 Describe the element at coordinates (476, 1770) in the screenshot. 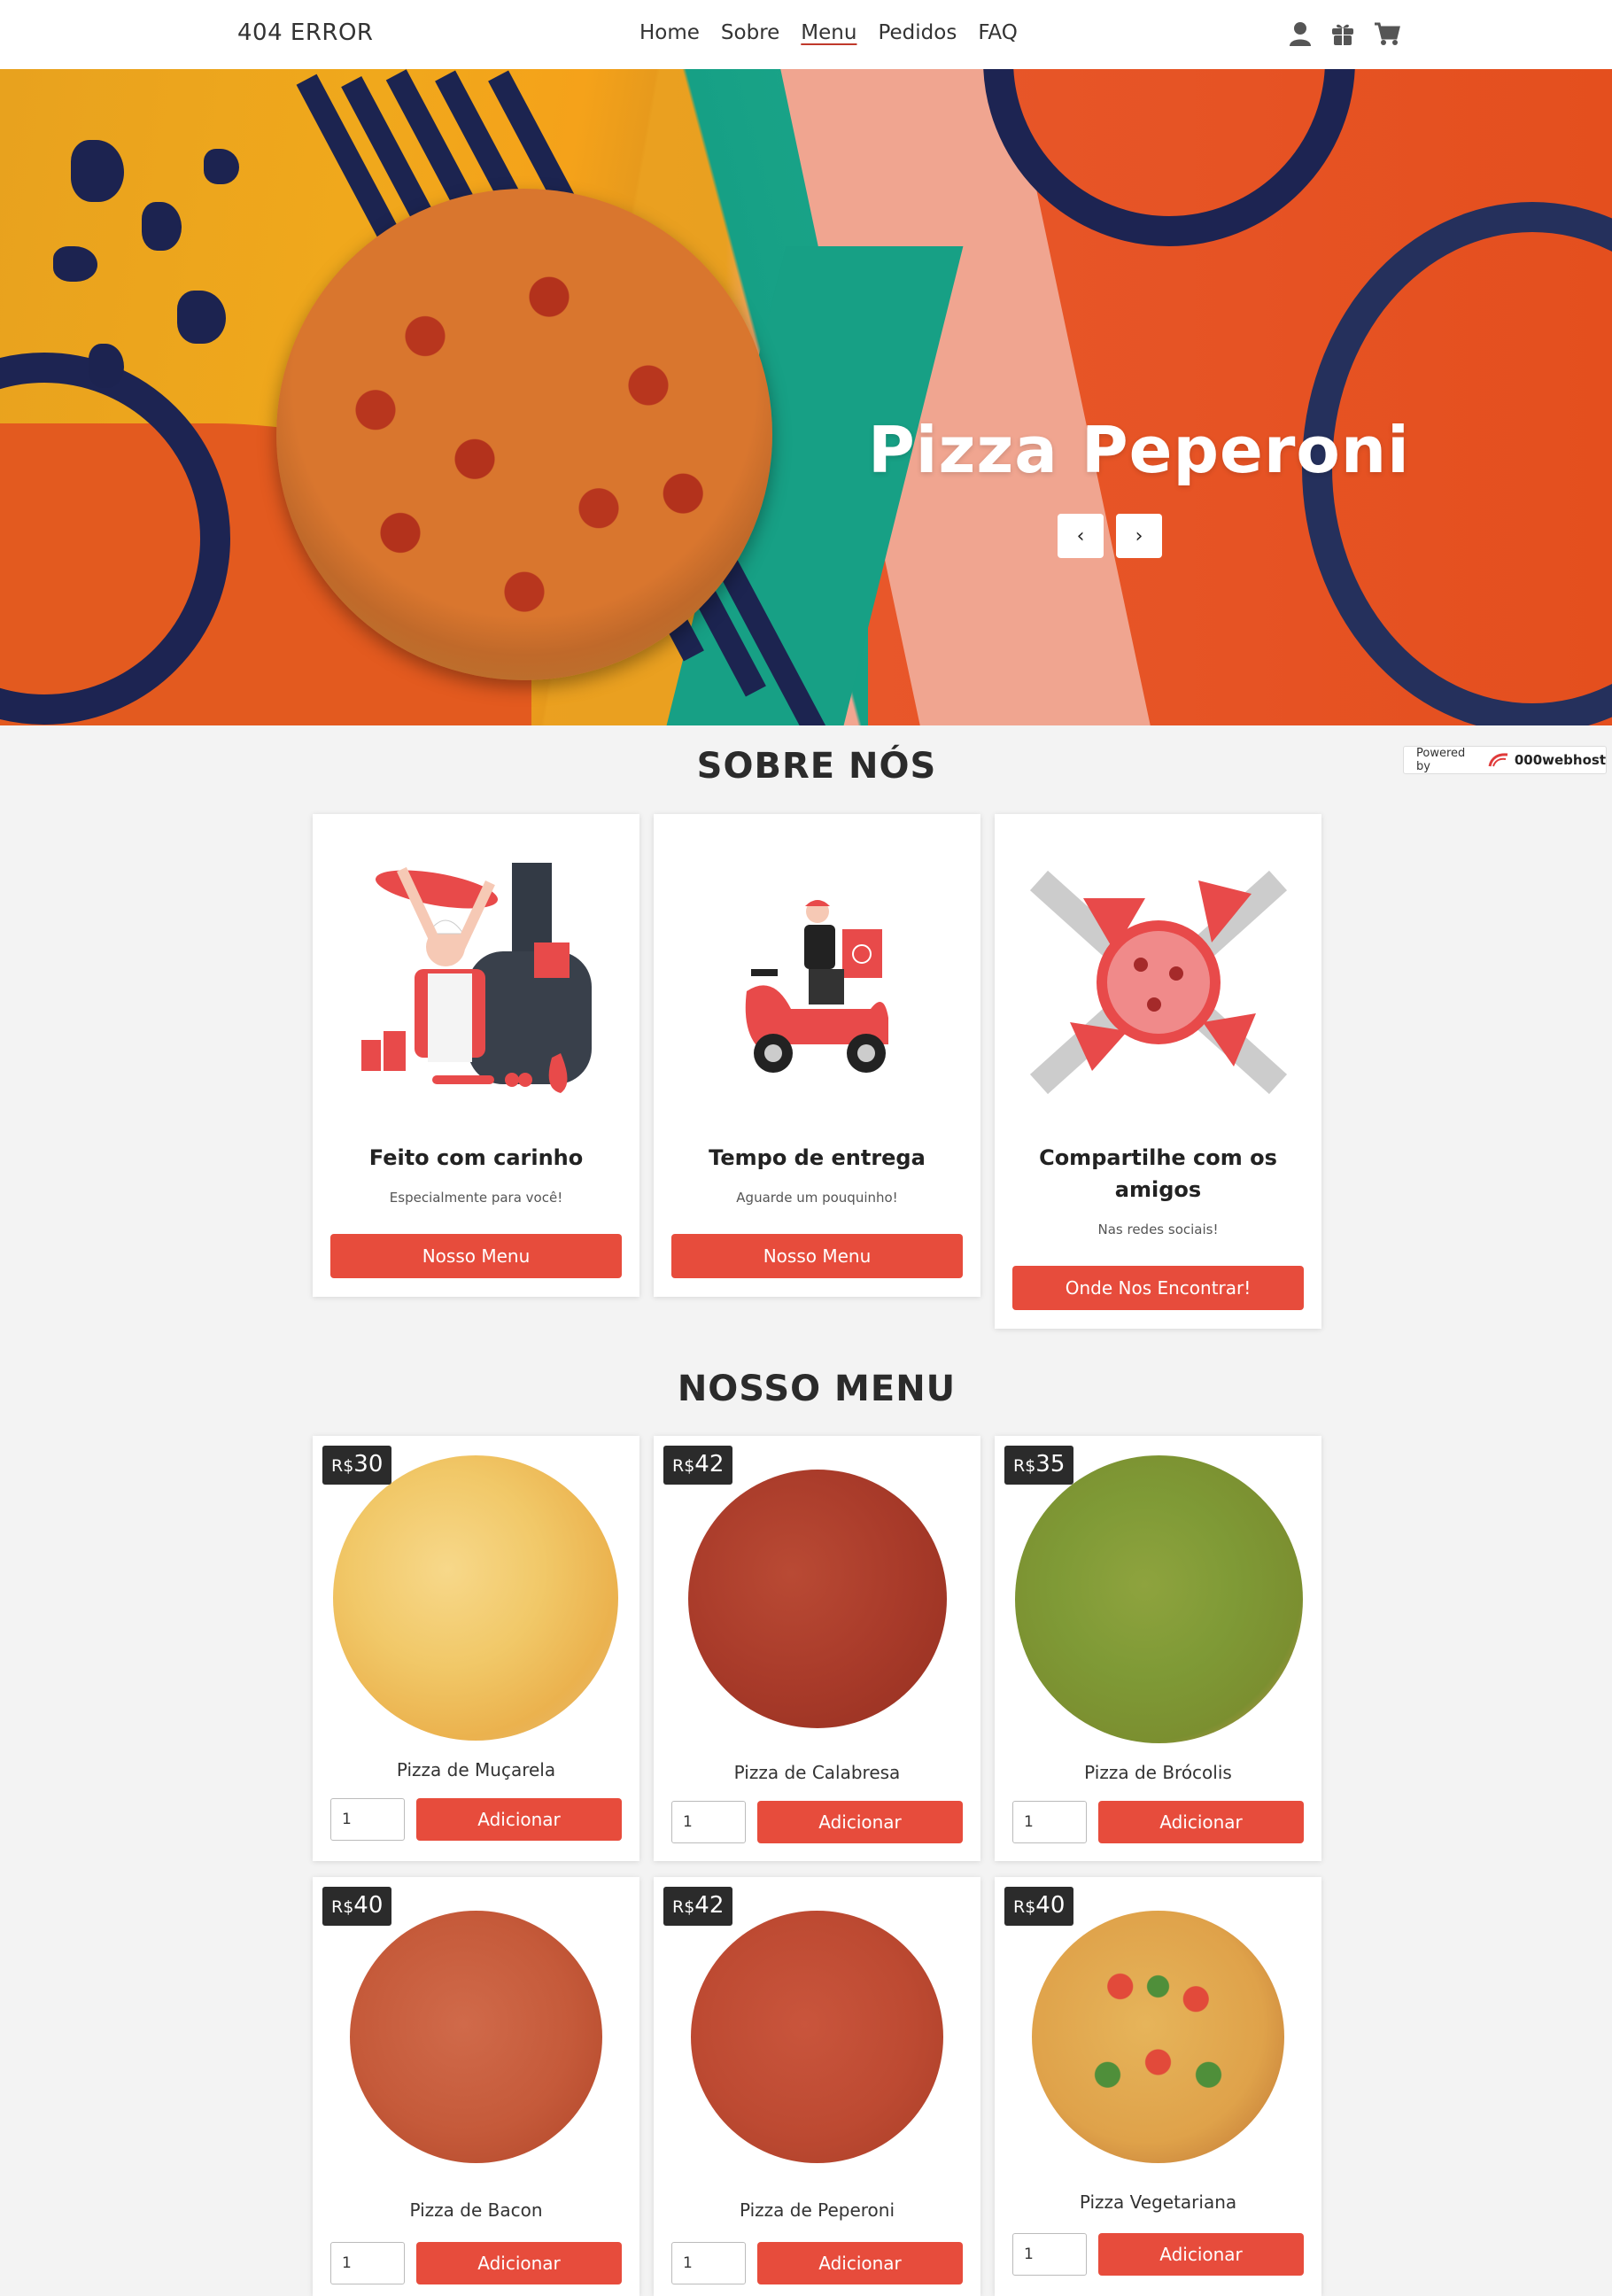

I see `pizza-name: Pizza de Muçarela` at that location.